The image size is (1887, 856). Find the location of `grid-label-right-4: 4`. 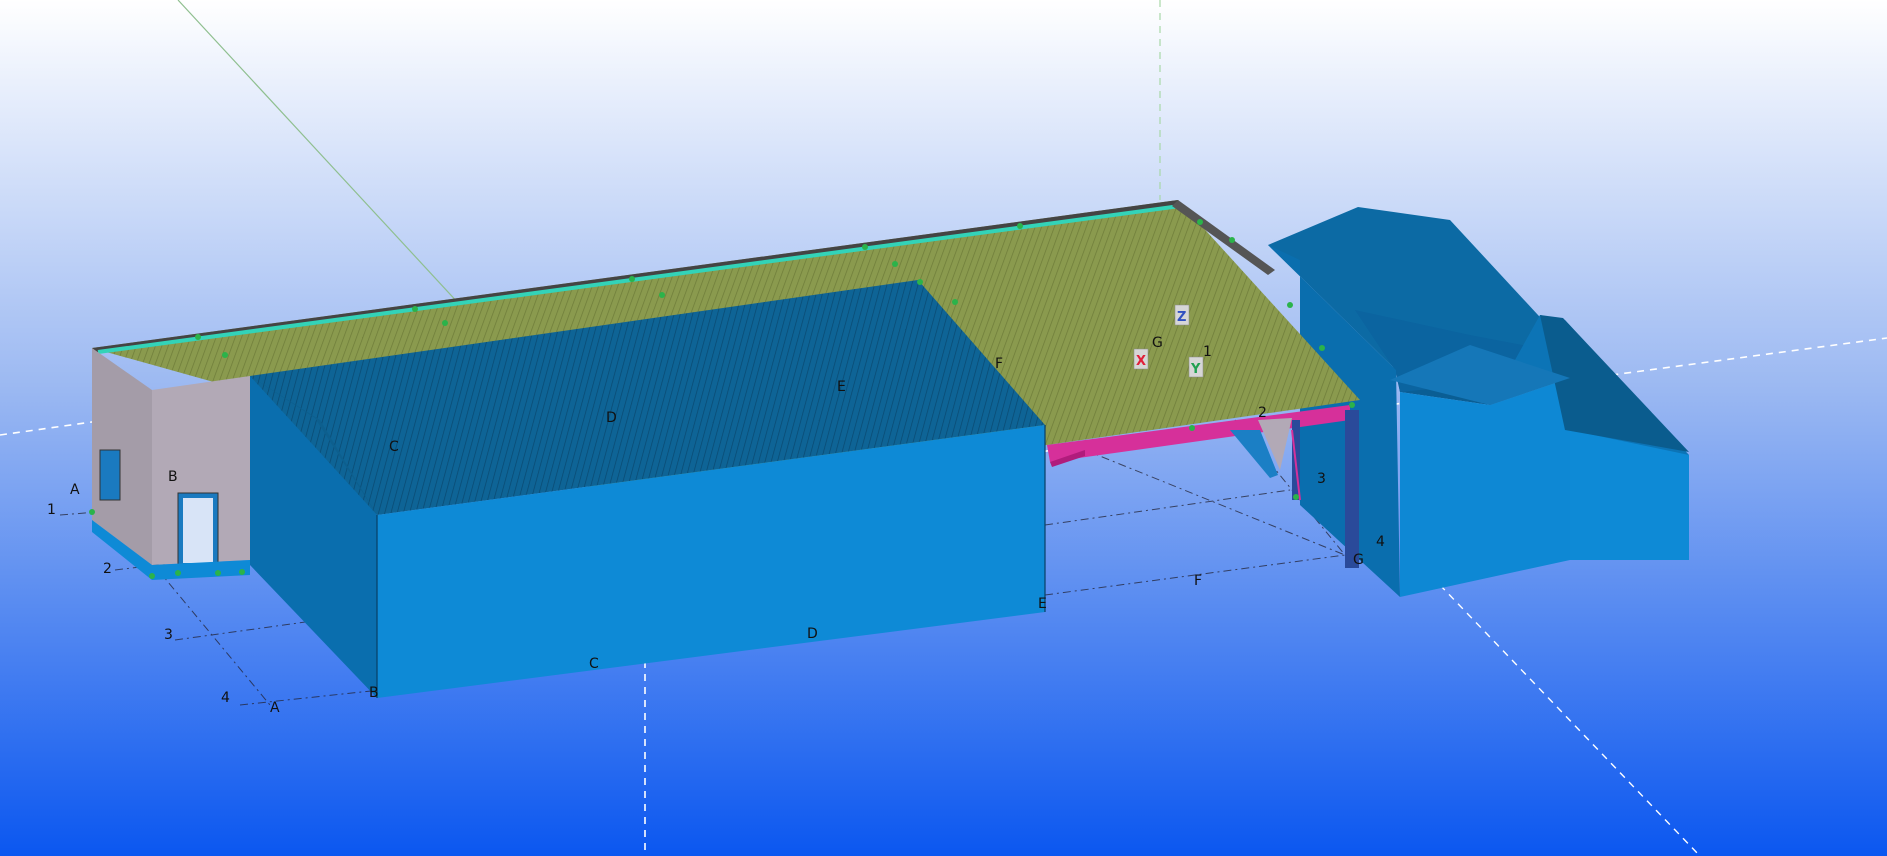

grid-label-right-4: 4 is located at coordinates (1380, 542).